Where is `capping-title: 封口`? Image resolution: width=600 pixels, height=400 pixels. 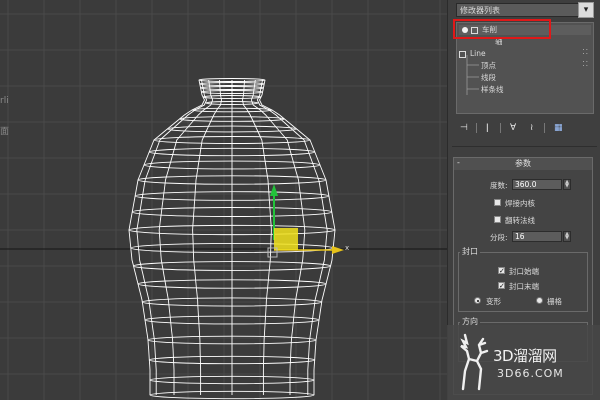
capping-title: 封口 is located at coordinates (470, 251).